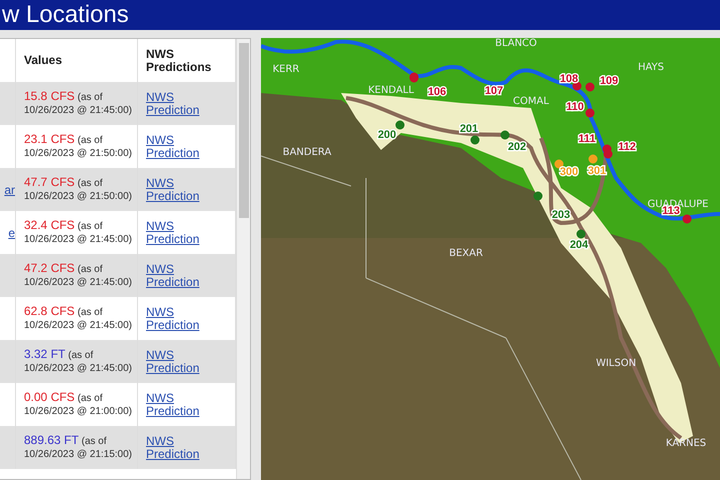 The height and width of the screenshot is (480, 720). I want to click on county-label: WILSON, so click(616, 363).